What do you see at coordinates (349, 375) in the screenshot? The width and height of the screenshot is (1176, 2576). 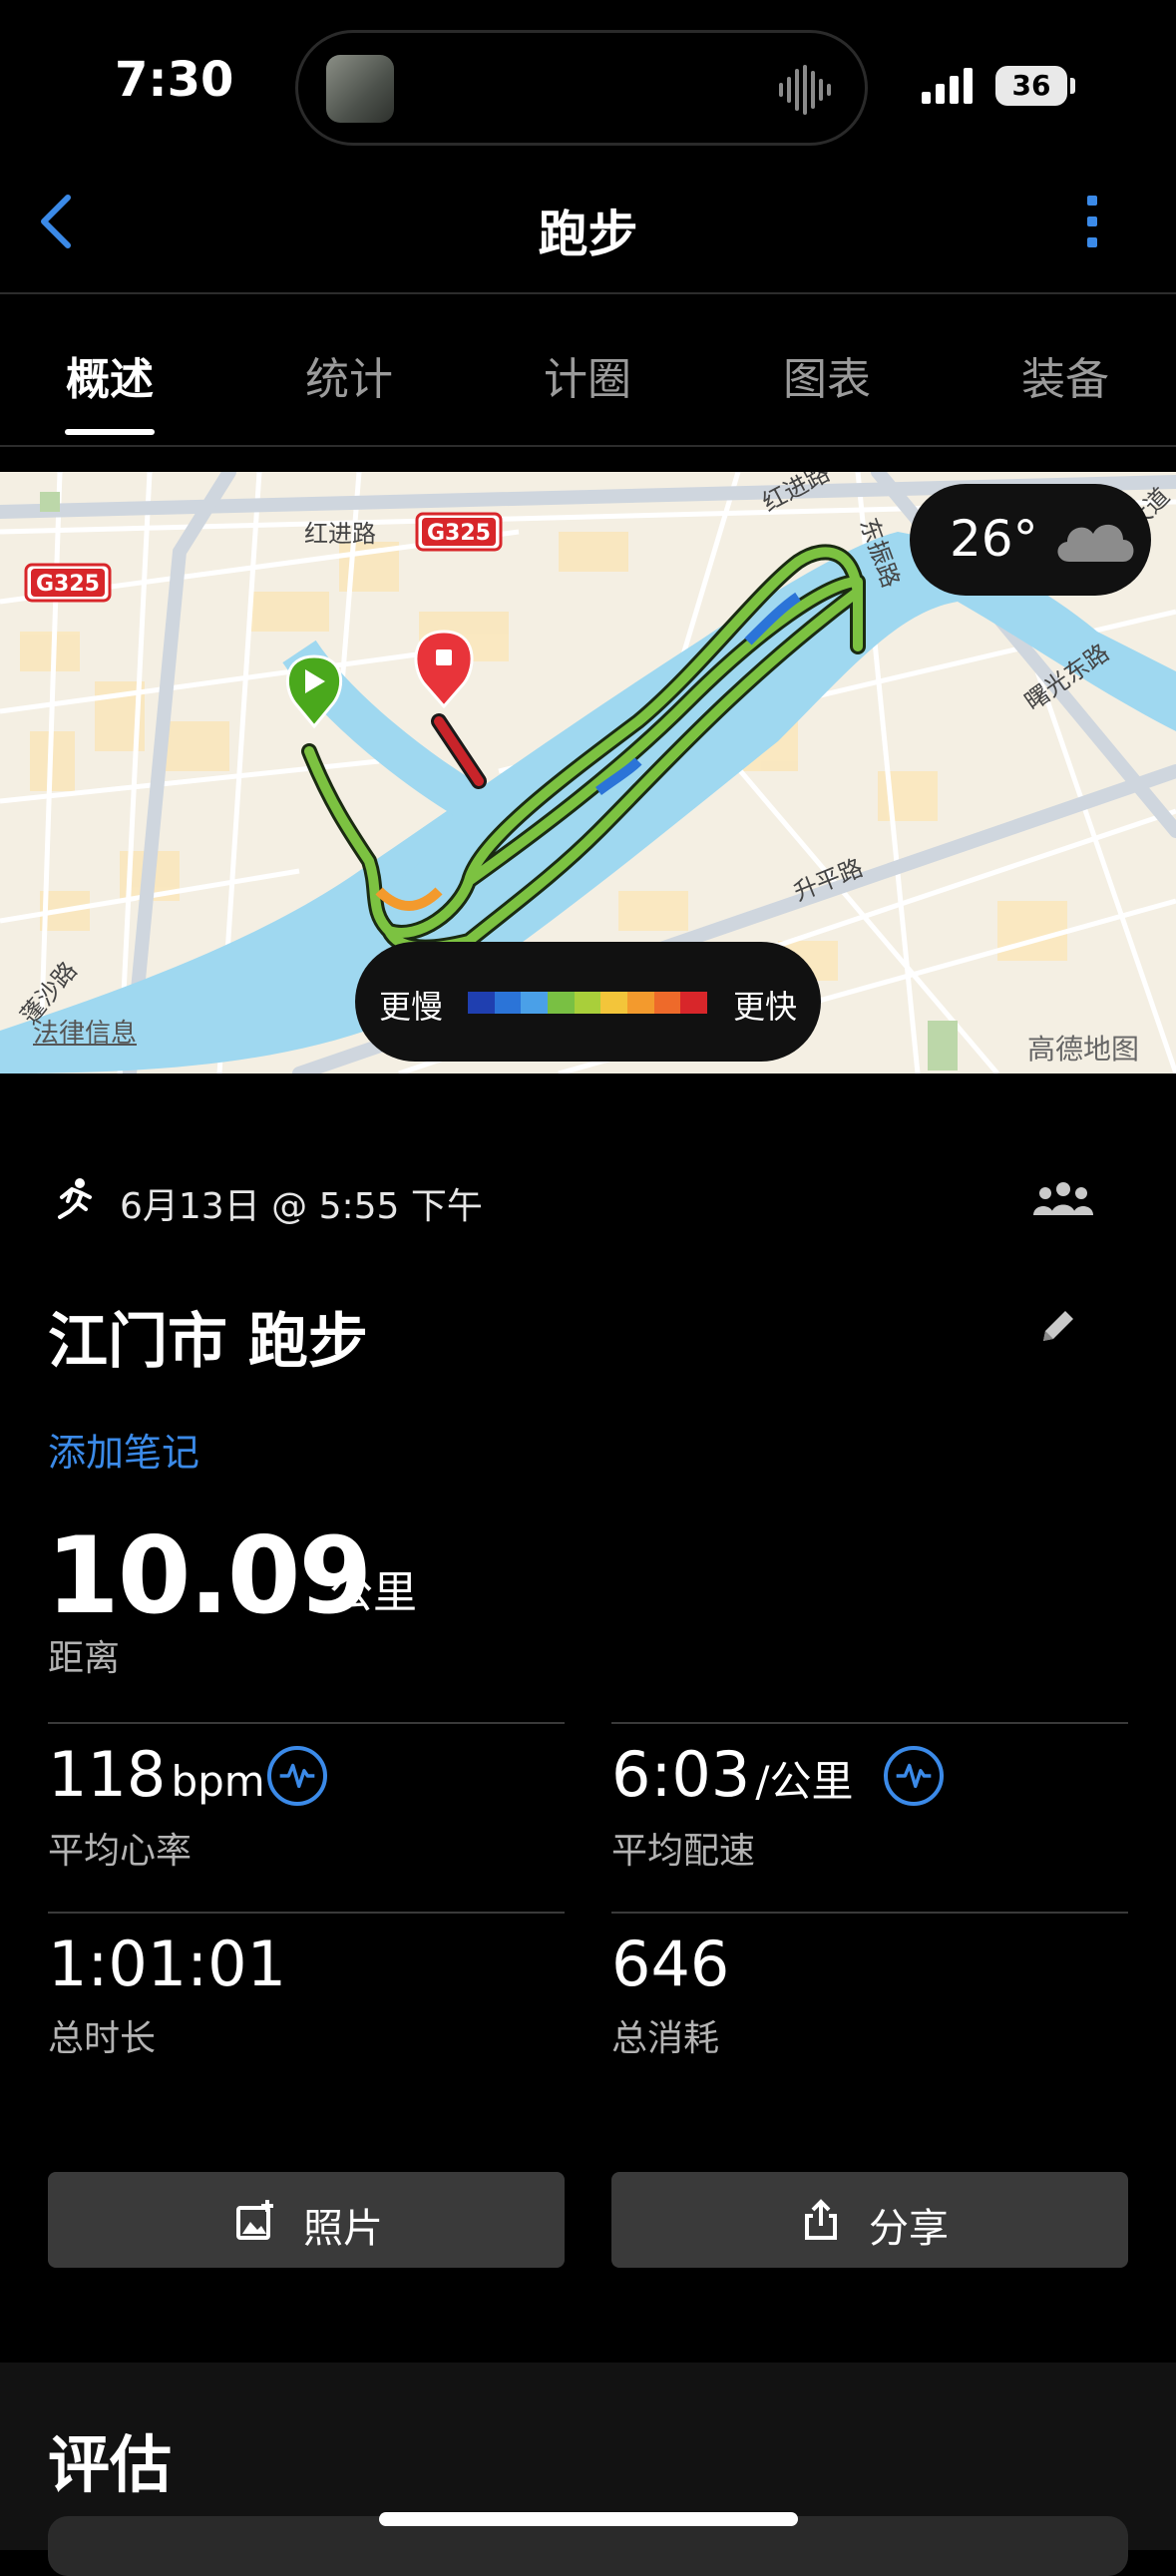 I see `tab-stats: 统计` at bounding box center [349, 375].